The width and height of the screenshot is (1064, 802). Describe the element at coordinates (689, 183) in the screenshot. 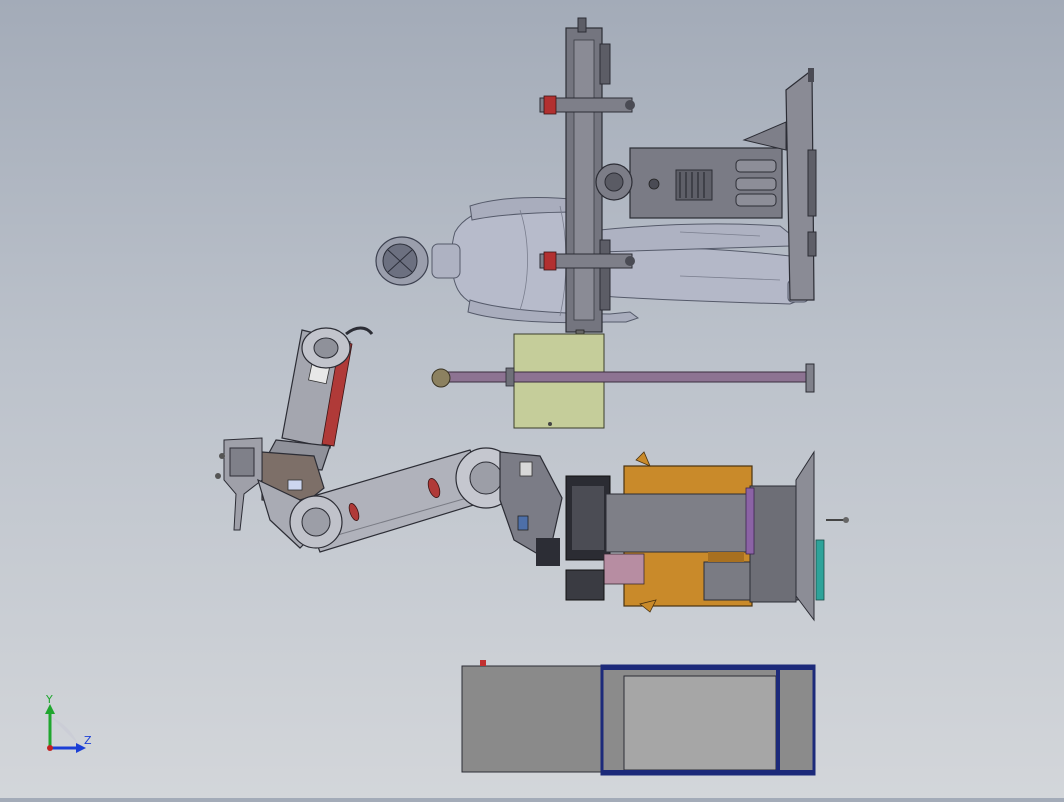

I see `control-panel` at that location.